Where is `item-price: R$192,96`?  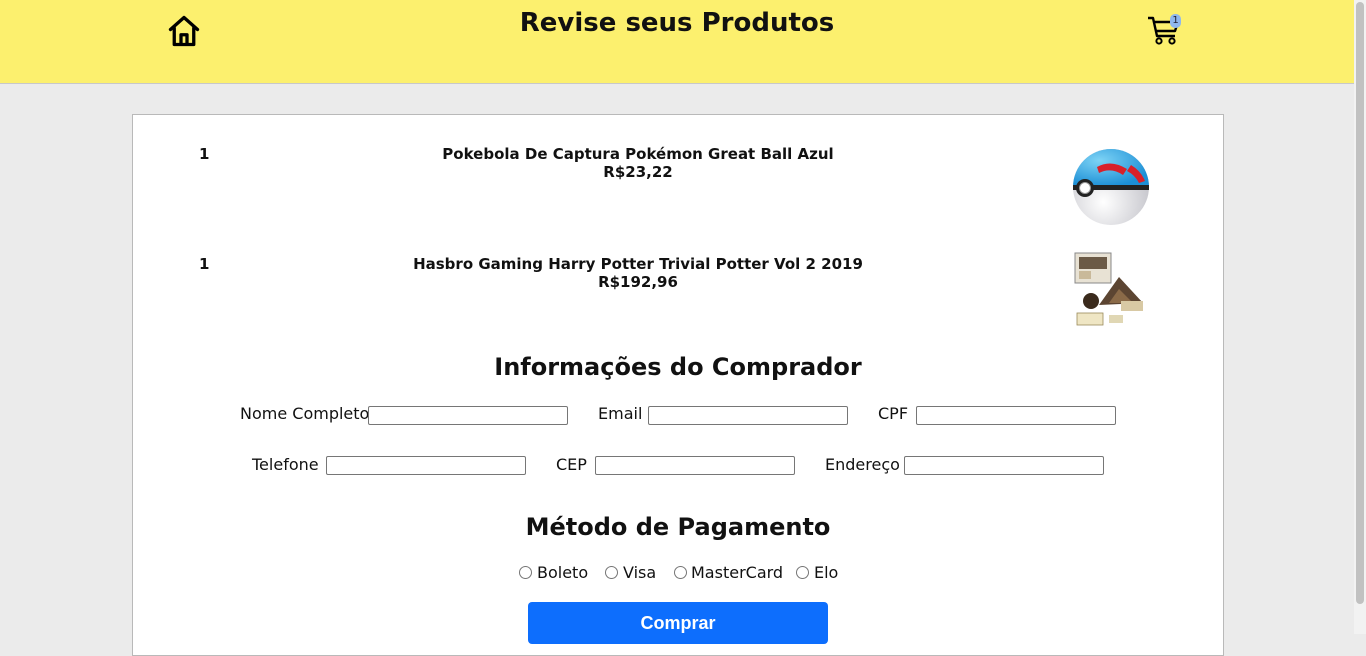
item-price: R$192,96 is located at coordinates (638, 282).